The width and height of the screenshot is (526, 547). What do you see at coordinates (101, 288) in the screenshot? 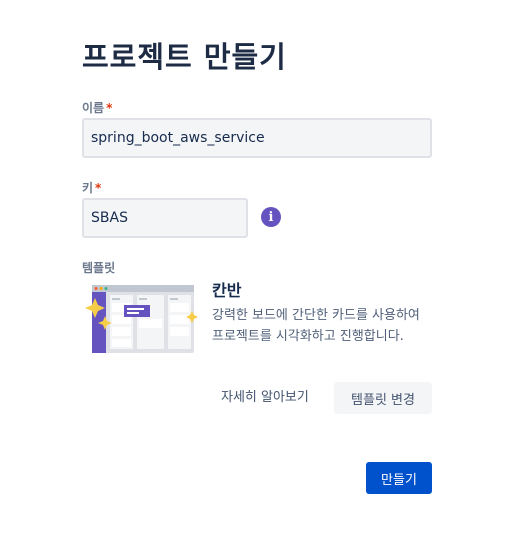
I see `thumbnail-dot-yellow` at bounding box center [101, 288].